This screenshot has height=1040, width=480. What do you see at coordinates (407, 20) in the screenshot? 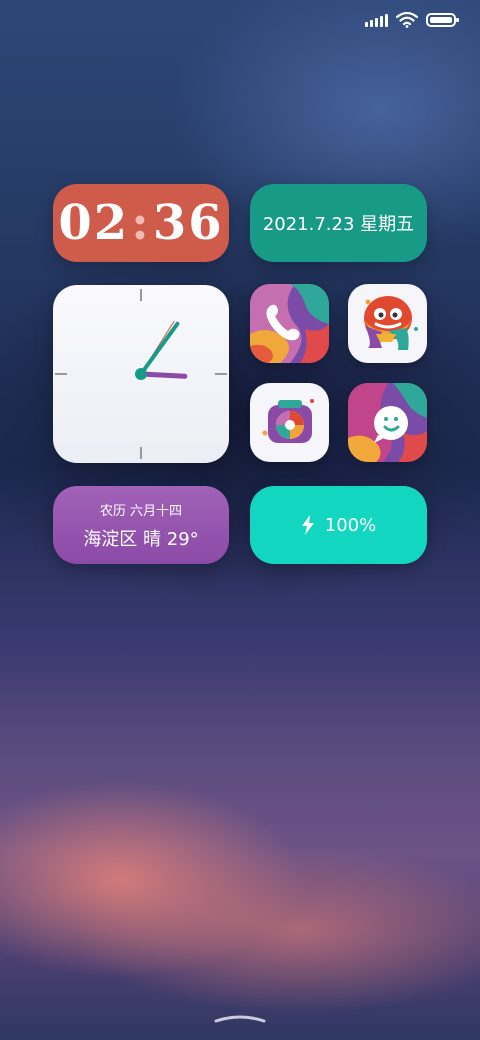
I see `wifi-icon` at bounding box center [407, 20].